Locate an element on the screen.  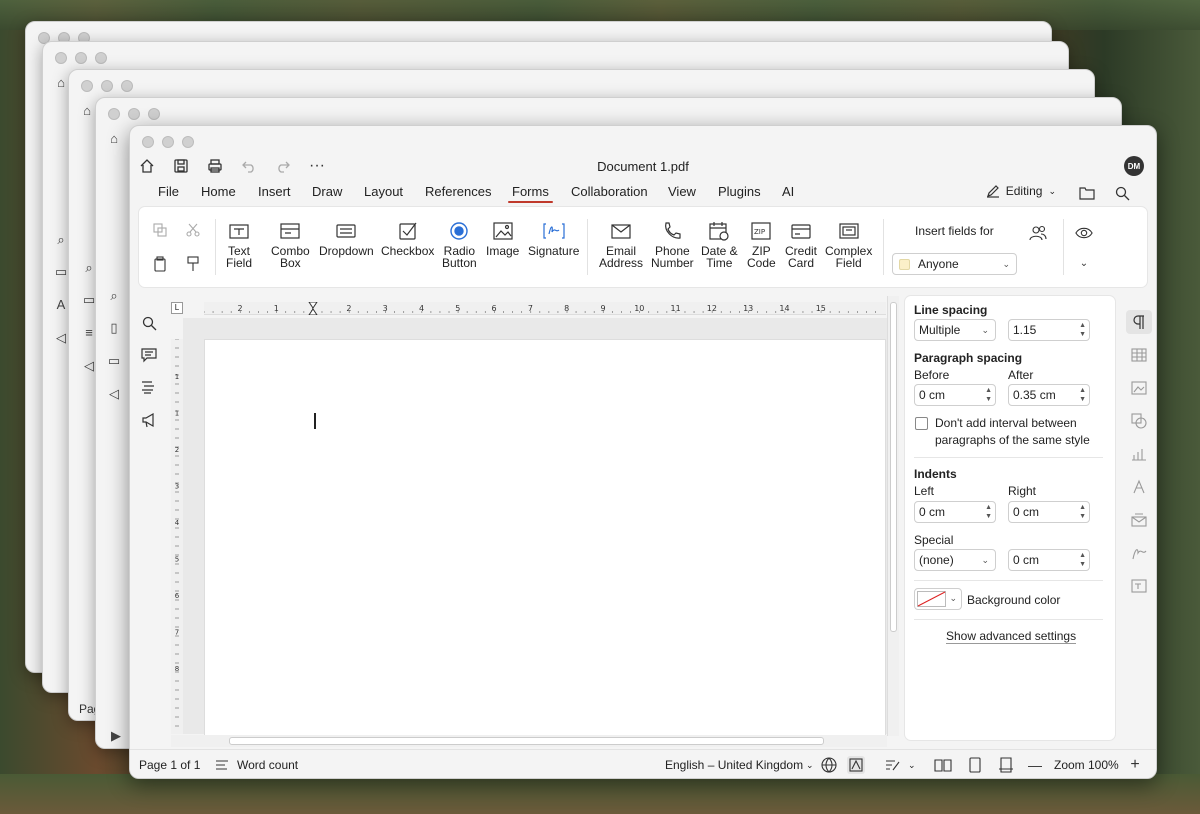
special-indent-select: (none) ⌄ is located at coordinates (955, 560).